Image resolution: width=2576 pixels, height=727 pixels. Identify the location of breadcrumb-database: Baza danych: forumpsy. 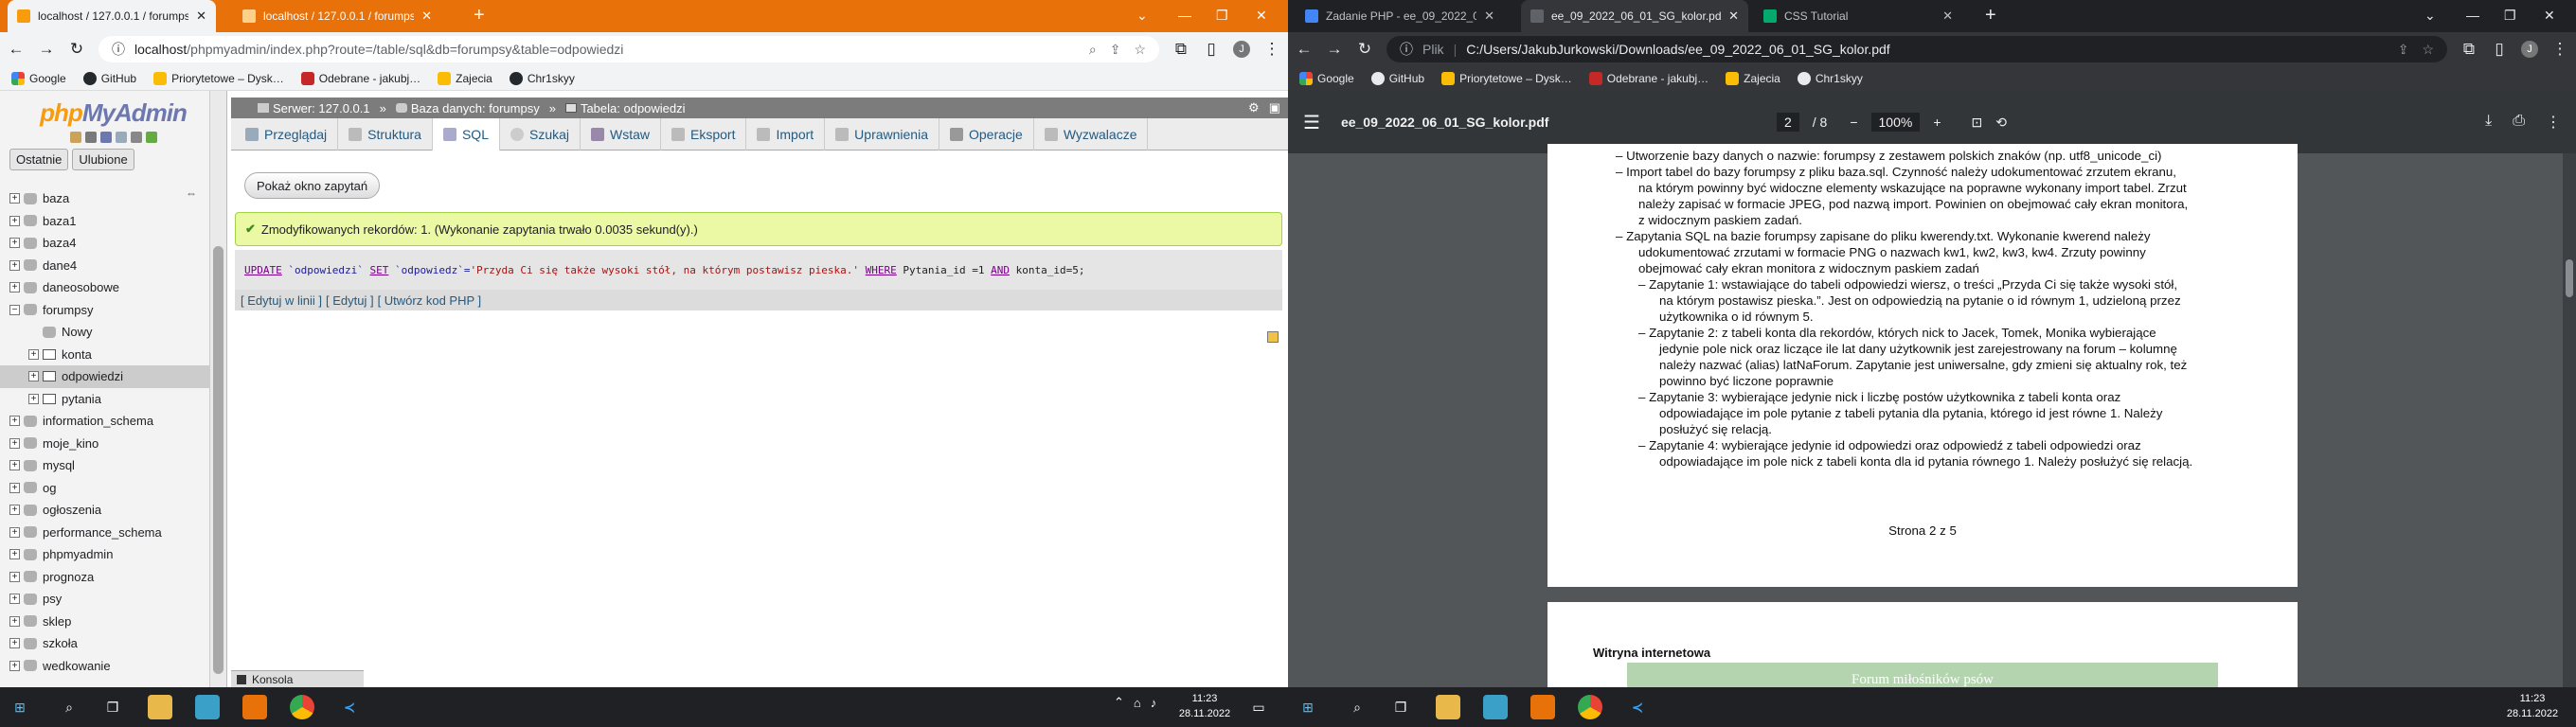
(467, 108).